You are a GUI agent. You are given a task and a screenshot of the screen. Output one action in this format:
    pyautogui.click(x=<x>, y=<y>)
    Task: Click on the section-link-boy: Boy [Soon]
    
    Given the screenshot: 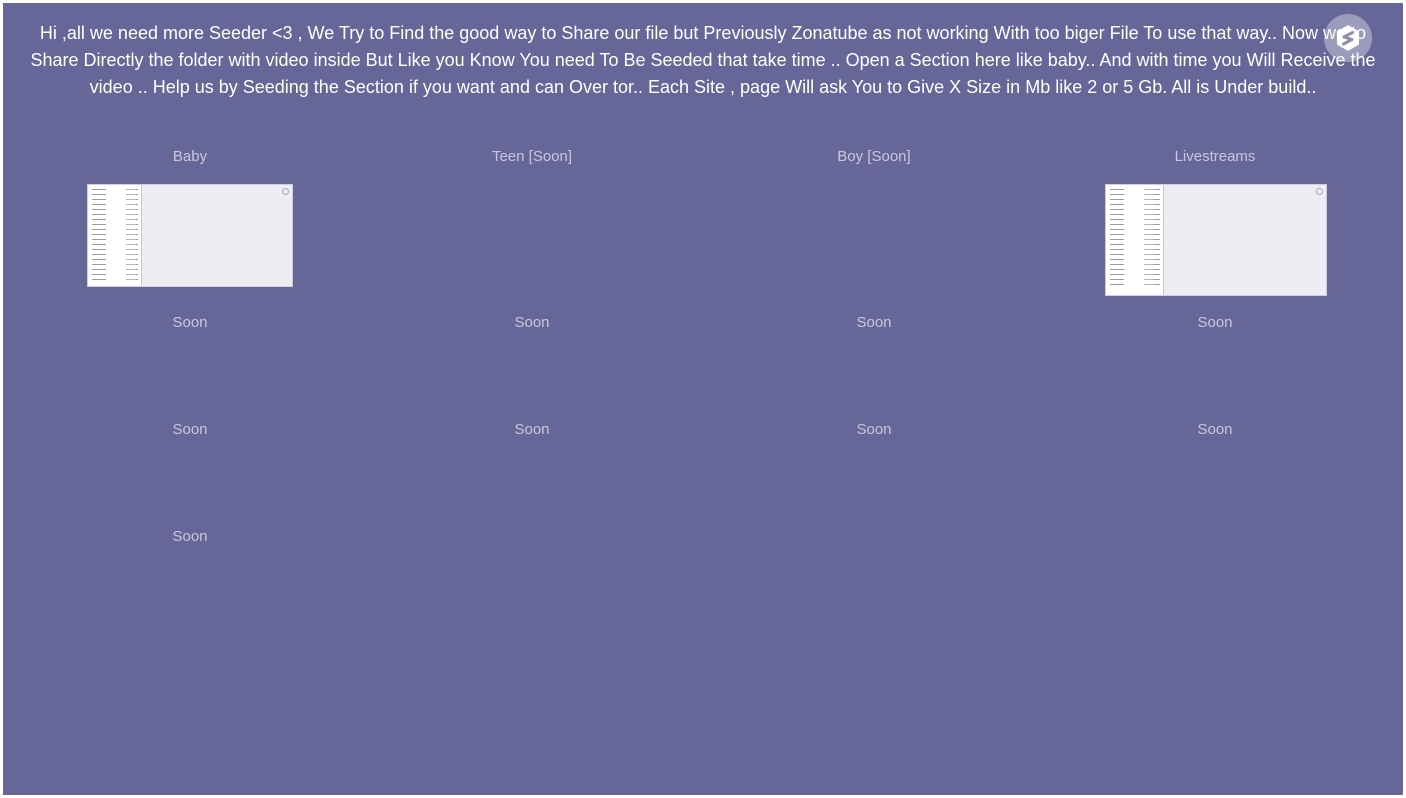 What is the action you would take?
    pyautogui.click(x=874, y=157)
    